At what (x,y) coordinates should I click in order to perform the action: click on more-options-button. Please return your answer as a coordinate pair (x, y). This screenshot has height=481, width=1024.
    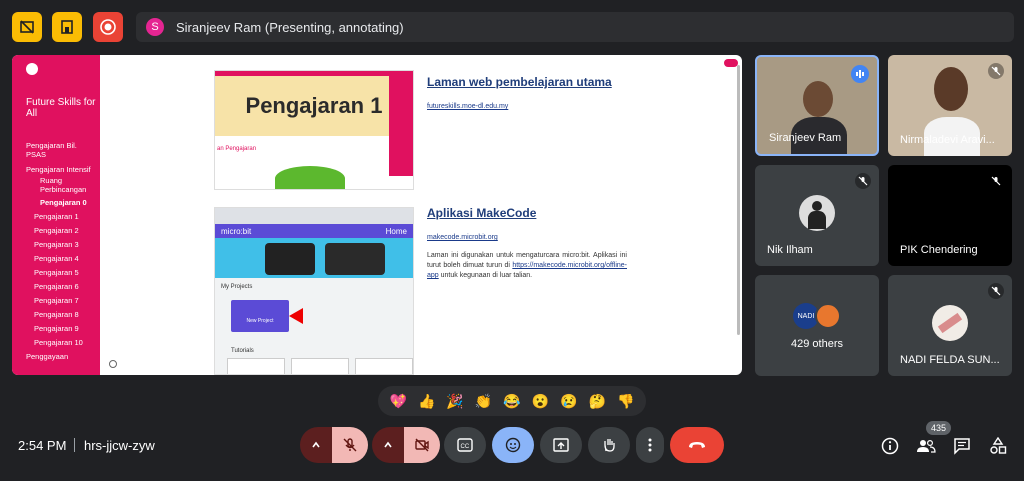
    Looking at the image, I should click on (650, 445).